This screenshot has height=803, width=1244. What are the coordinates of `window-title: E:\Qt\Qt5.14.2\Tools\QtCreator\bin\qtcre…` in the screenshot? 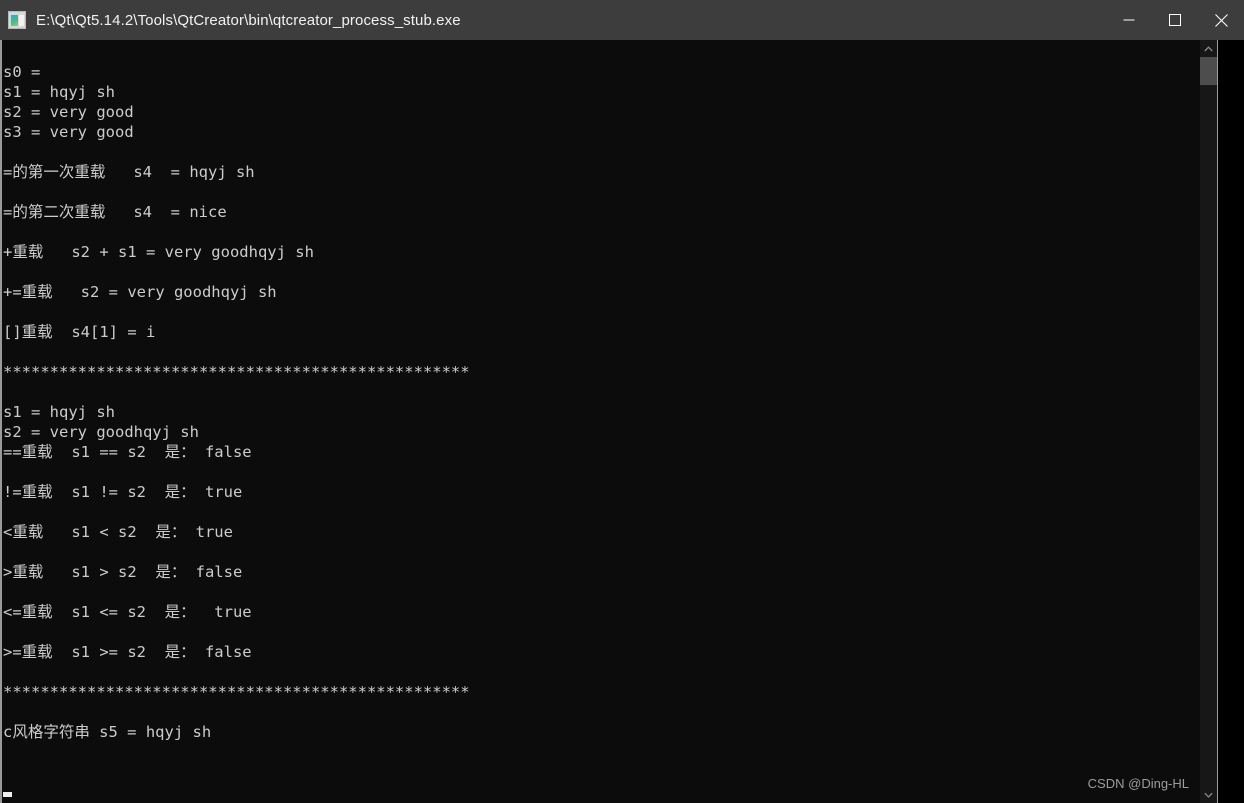 It's located at (248, 20).